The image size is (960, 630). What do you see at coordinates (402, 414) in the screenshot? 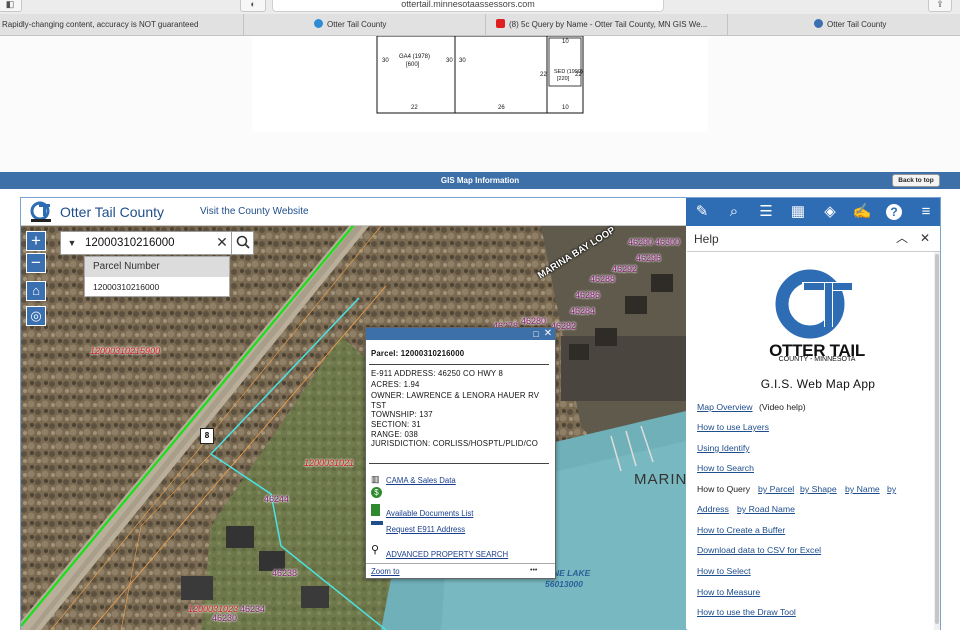
I see `popup-township: TOWNSHIP: 137` at bounding box center [402, 414].